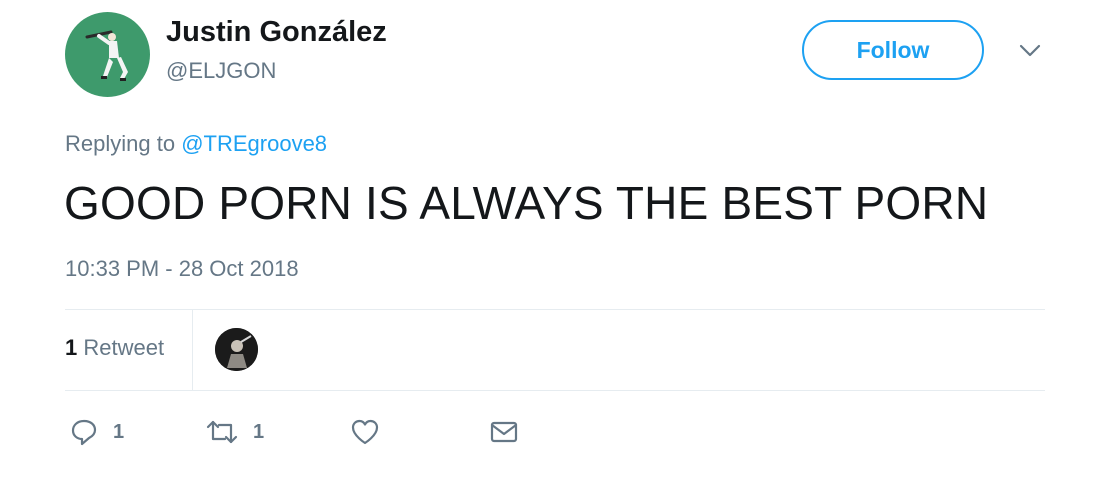  What do you see at coordinates (71, 347) in the screenshot?
I see `retweet-stat-count: 1` at bounding box center [71, 347].